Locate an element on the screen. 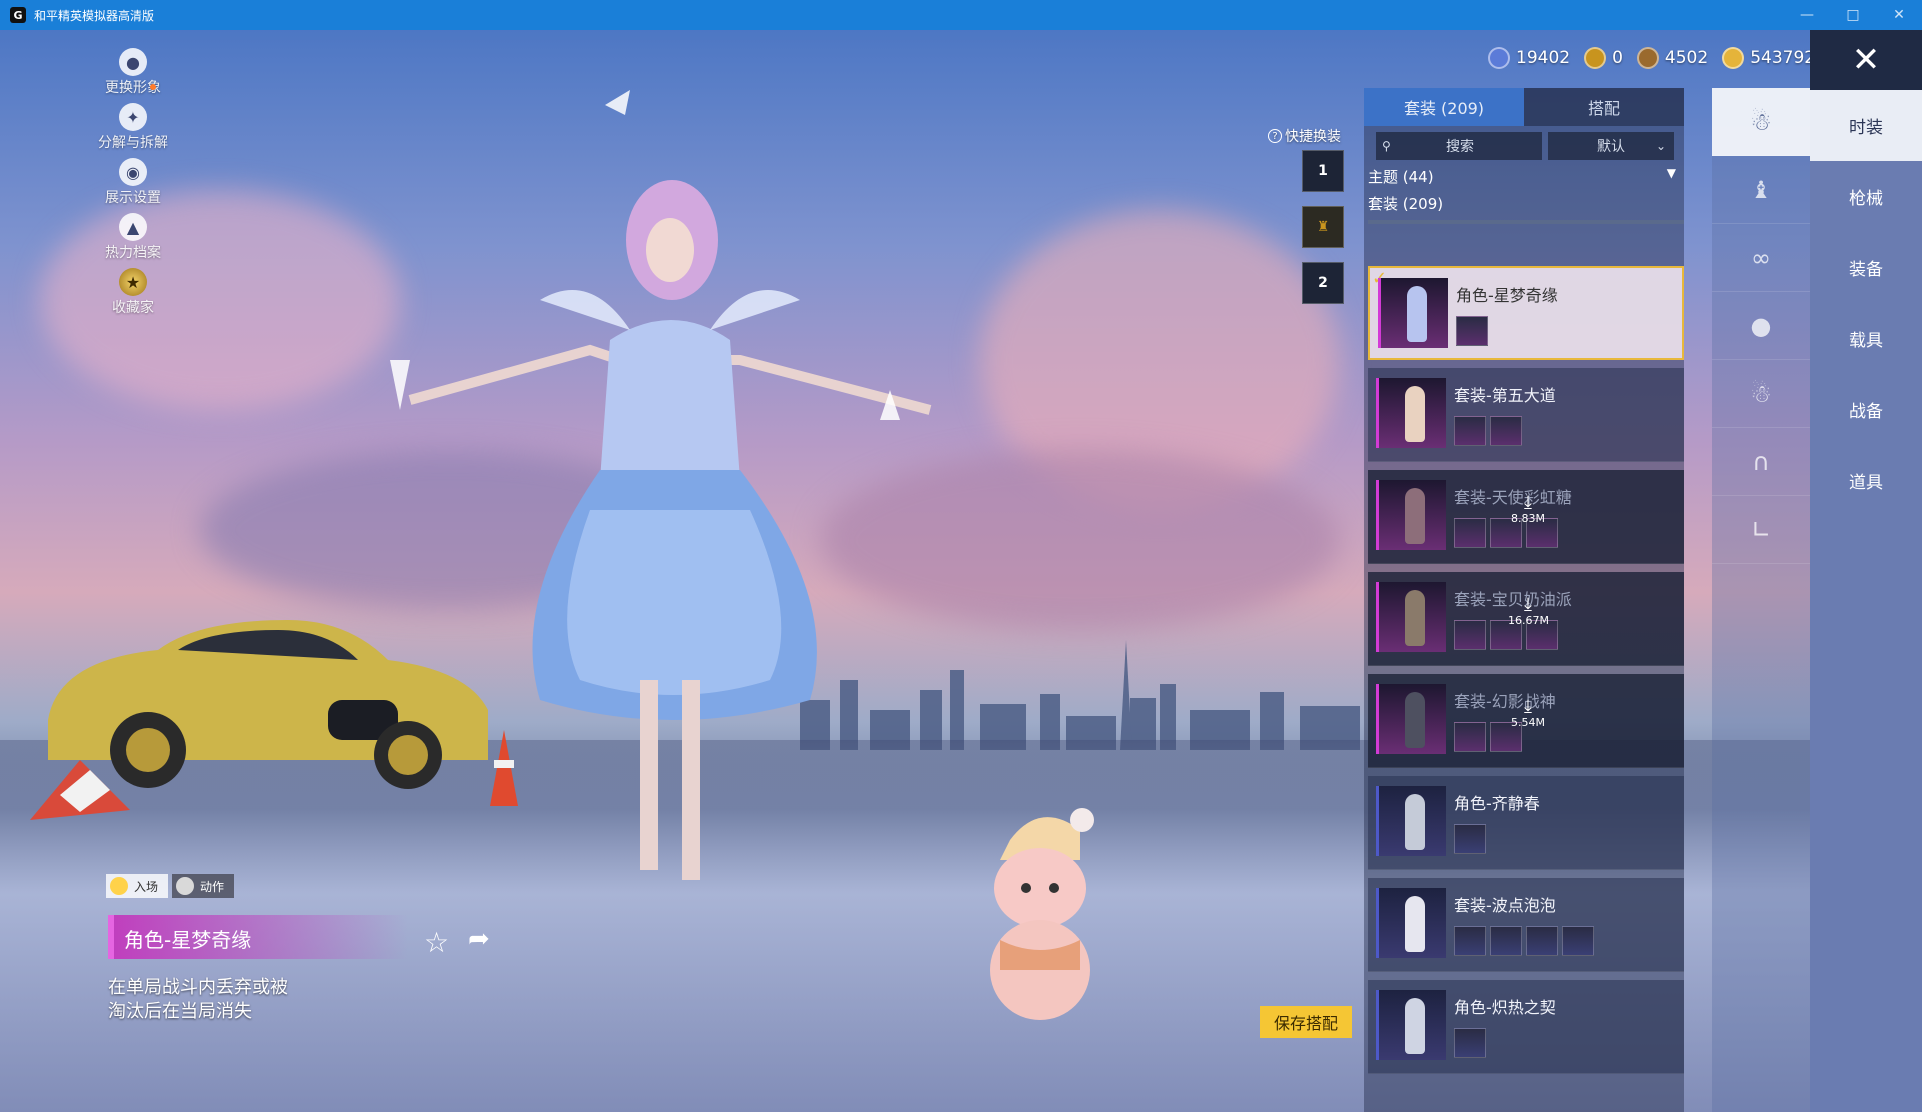  section-divider is located at coordinates (1526, 222).